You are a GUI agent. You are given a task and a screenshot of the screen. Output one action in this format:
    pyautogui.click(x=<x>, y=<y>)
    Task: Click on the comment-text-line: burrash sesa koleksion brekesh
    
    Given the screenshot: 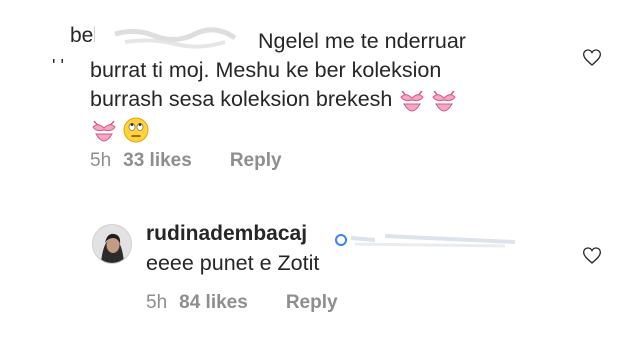 What is the action you would take?
    pyautogui.click(x=325, y=99)
    